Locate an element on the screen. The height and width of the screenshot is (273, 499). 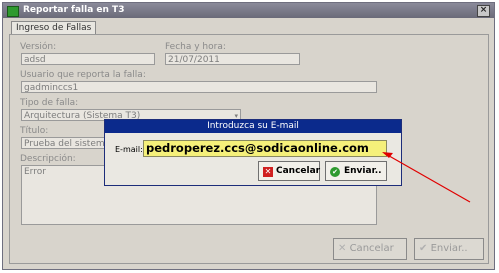
annotation-arrow is located at coordinates (426, 177).